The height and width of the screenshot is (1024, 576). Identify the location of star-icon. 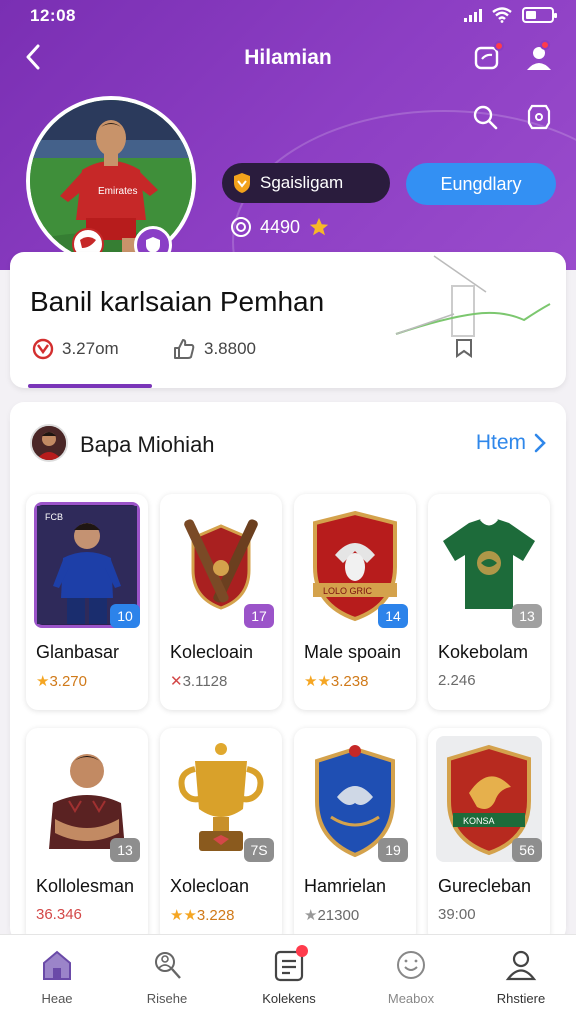
(319, 226).